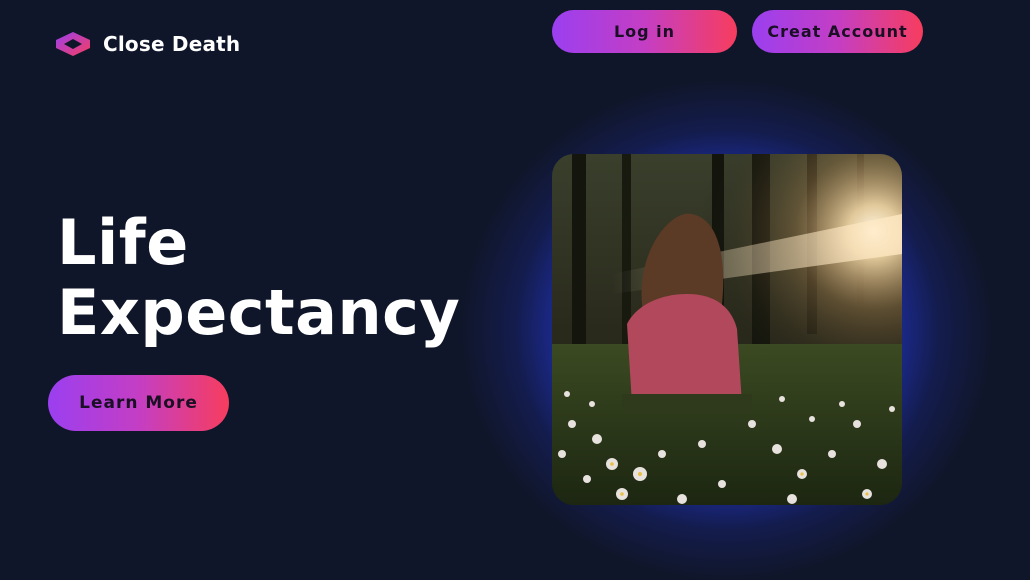  Describe the element at coordinates (259, 312) in the screenshot. I see `hero-title-line-2: Expectancy` at that location.